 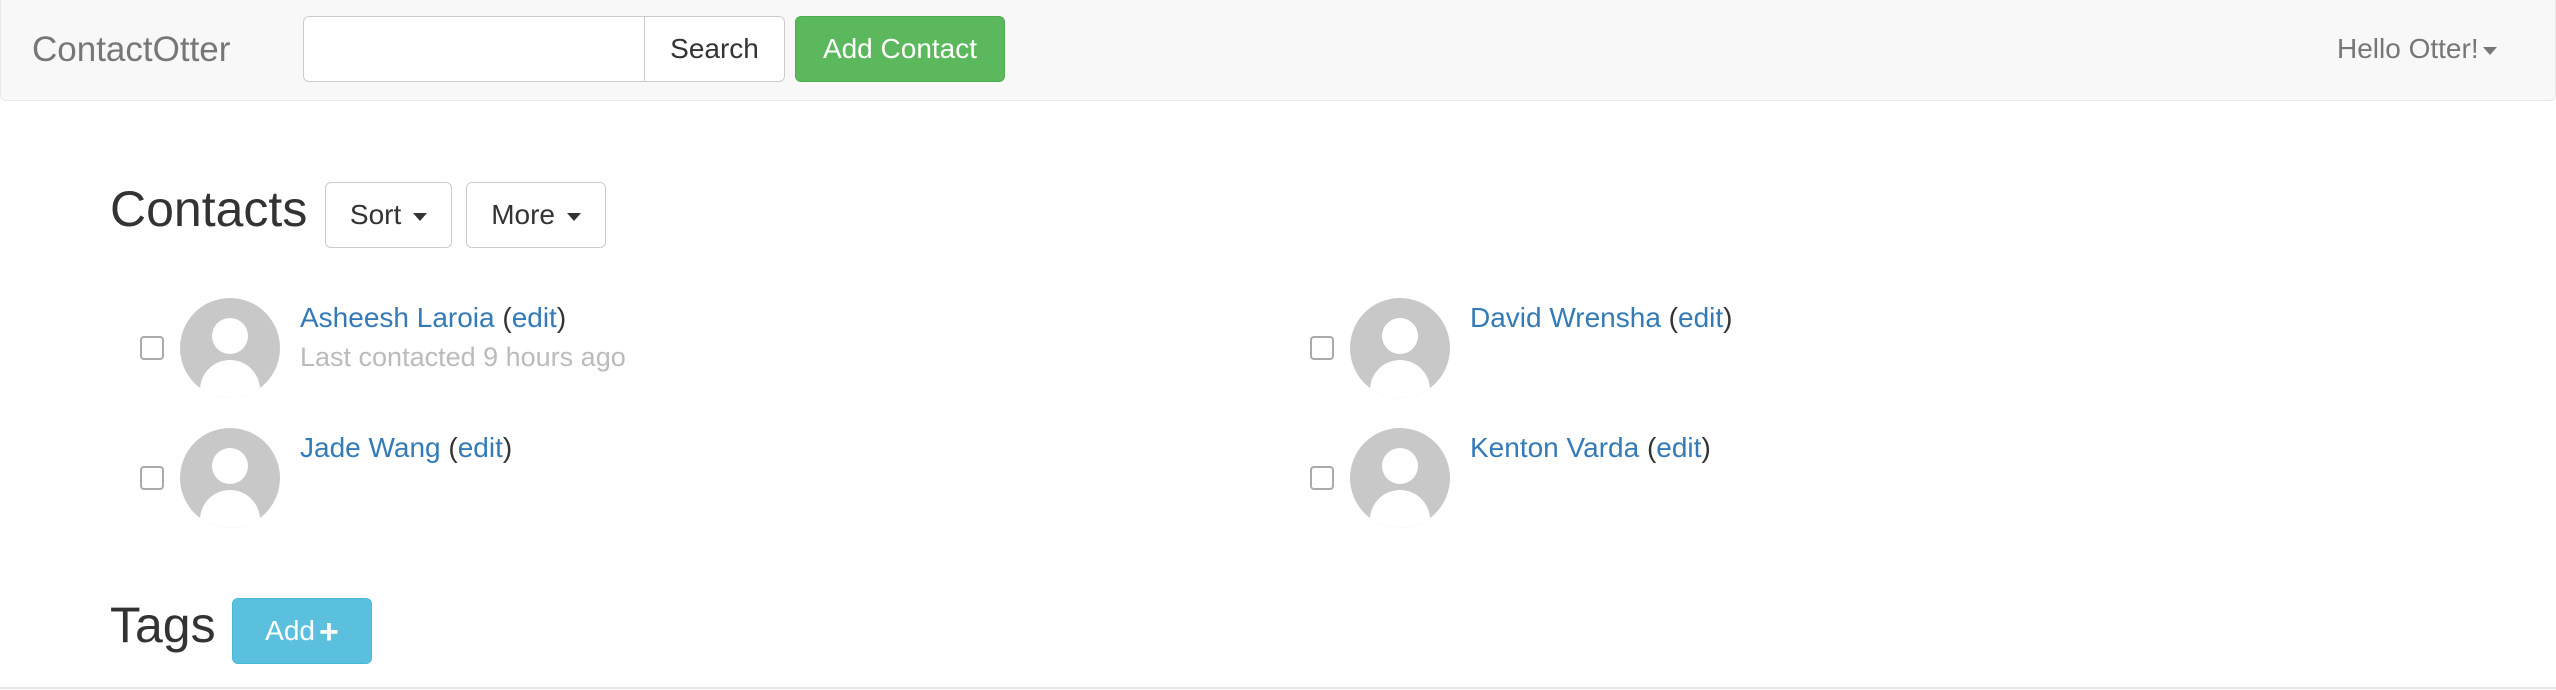 I want to click on last-contacted-text: Last contacted 9 hours ago, so click(x=463, y=357).